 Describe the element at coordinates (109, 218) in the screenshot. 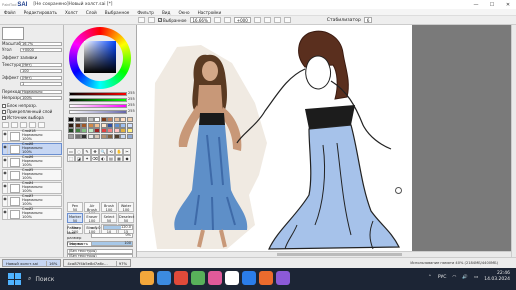

I see `brush-tool: Select 50` at that location.